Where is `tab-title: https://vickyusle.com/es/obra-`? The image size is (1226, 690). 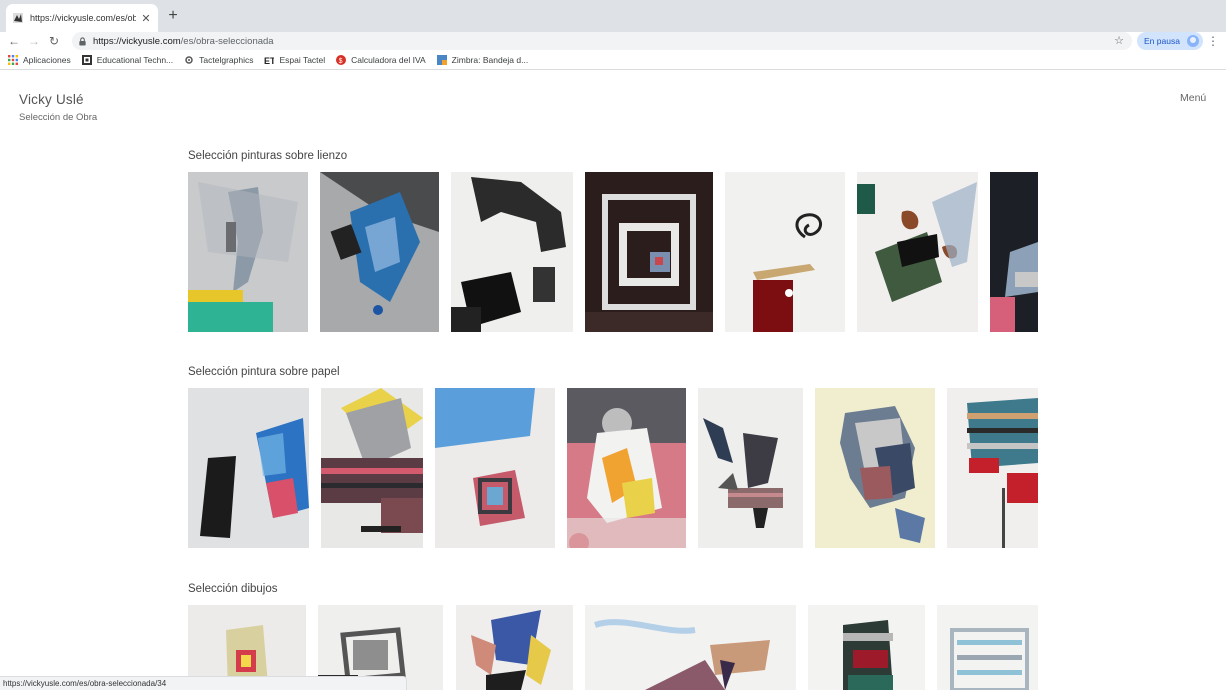 tab-title: https://vickyusle.com/es/obra- is located at coordinates (83, 18).